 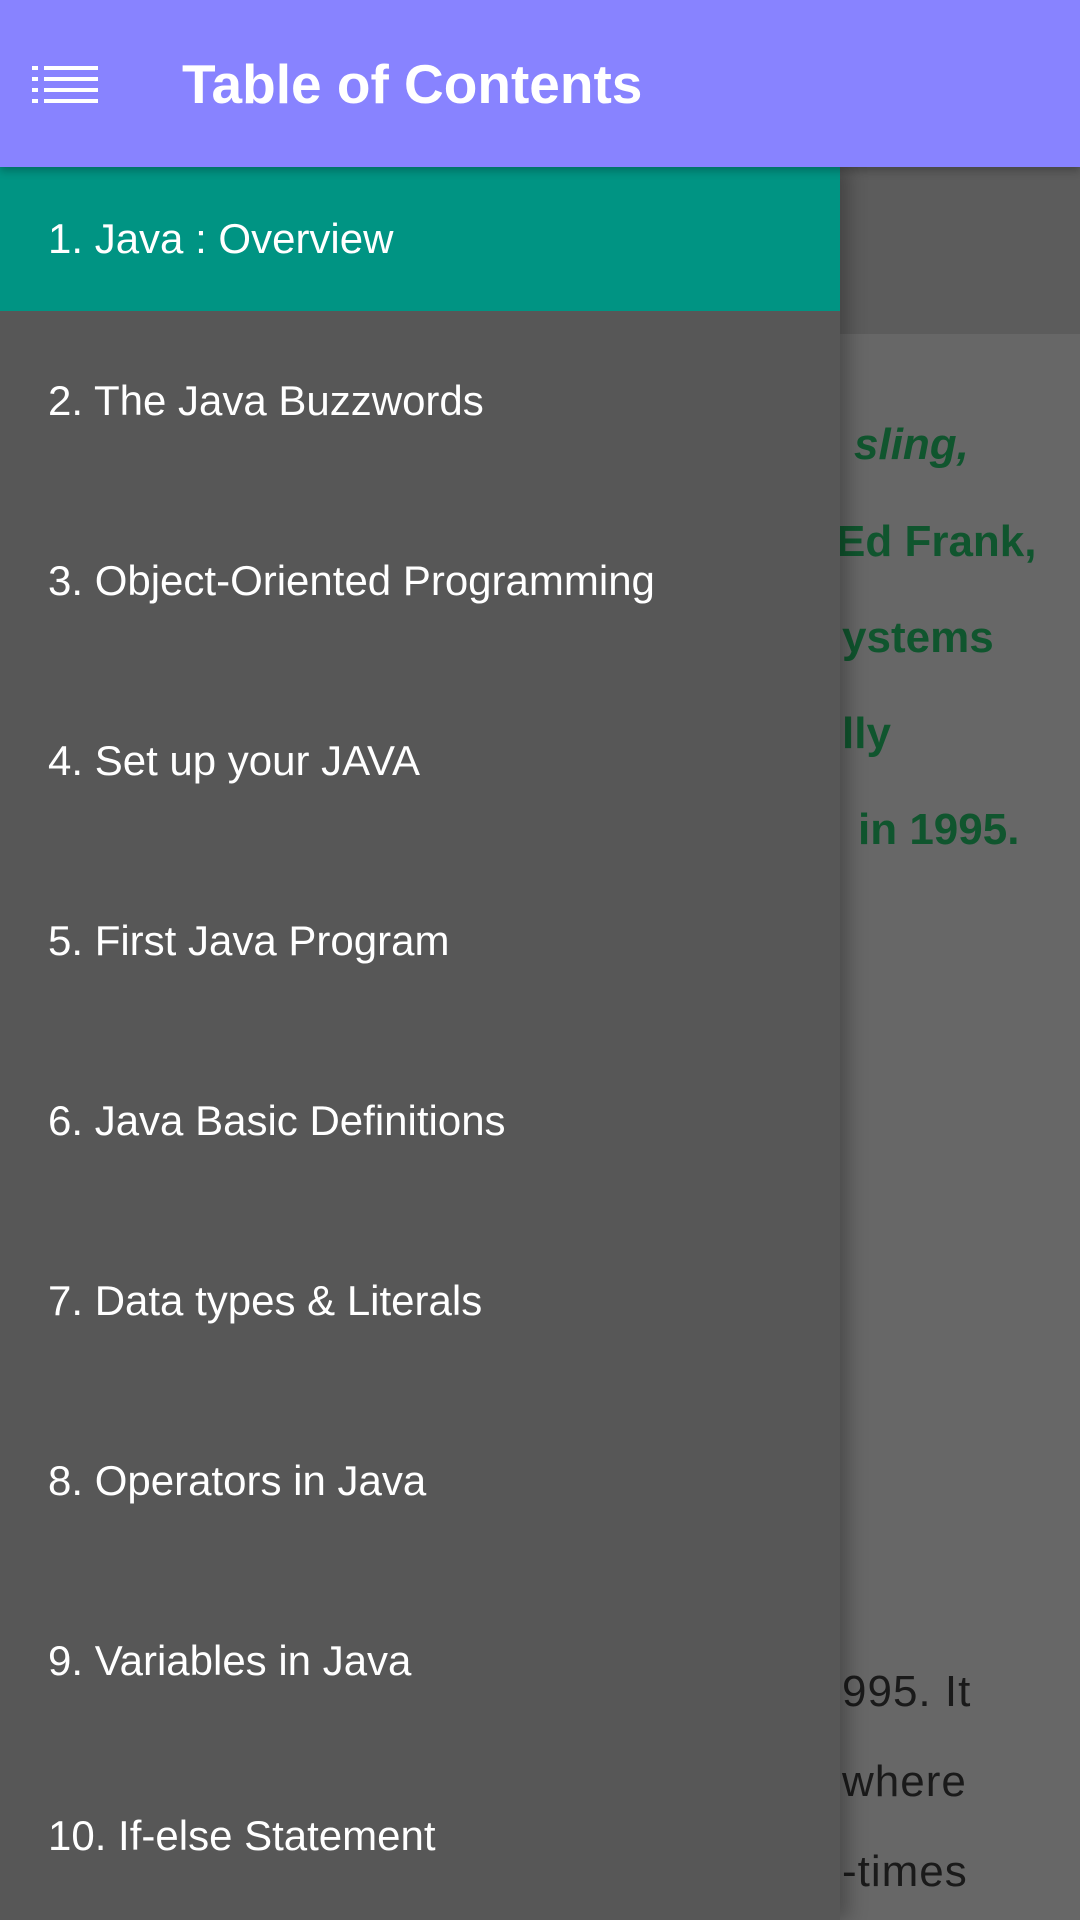 What do you see at coordinates (351, 580) in the screenshot?
I see `drawer-item-label: 3. Object-Oriented Programming` at bounding box center [351, 580].